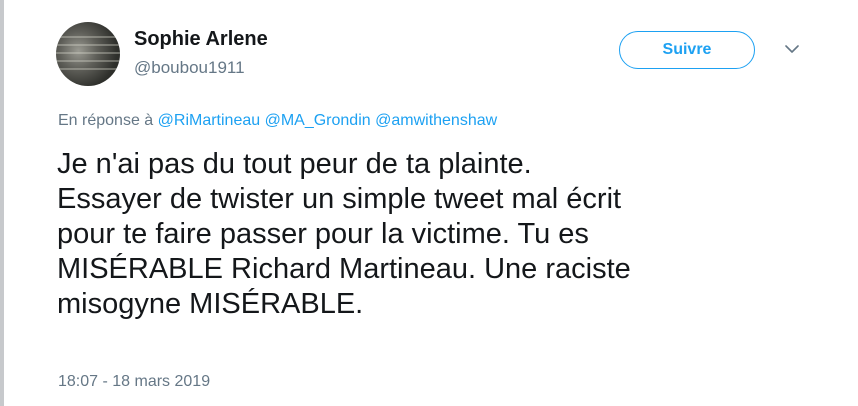 This screenshot has width=858, height=406. Describe the element at coordinates (792, 49) in the screenshot. I see `chevron-down-icon` at that location.